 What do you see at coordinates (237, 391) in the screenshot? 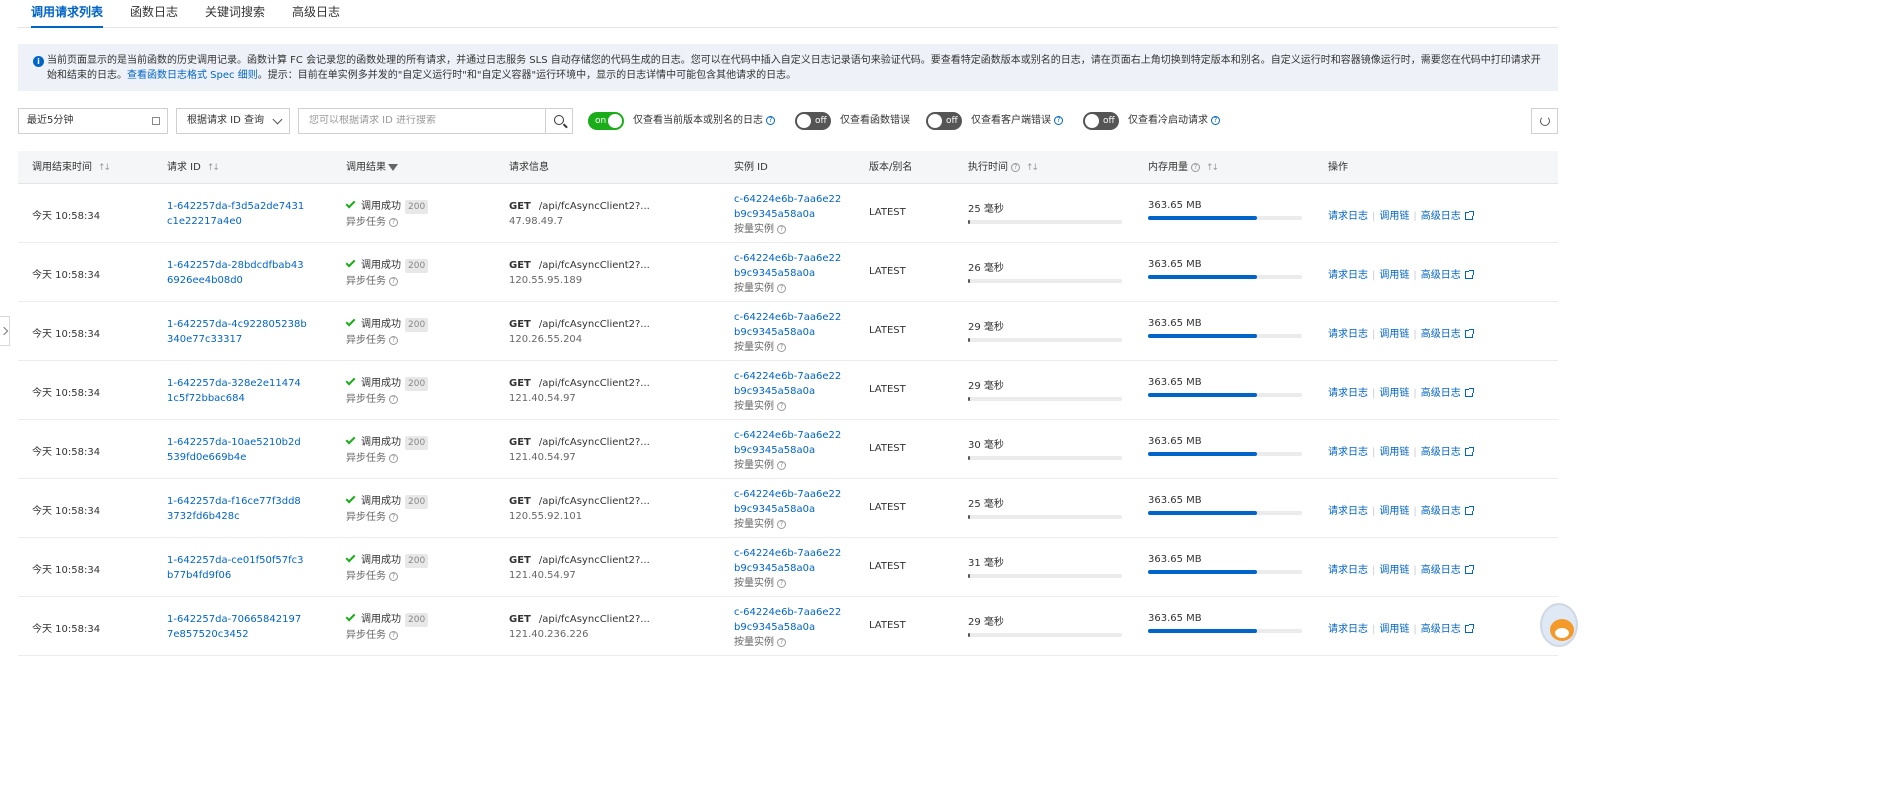
I see `request-id-link: 1-642257da-328e2e114741c5f72bbac684` at bounding box center [237, 391].